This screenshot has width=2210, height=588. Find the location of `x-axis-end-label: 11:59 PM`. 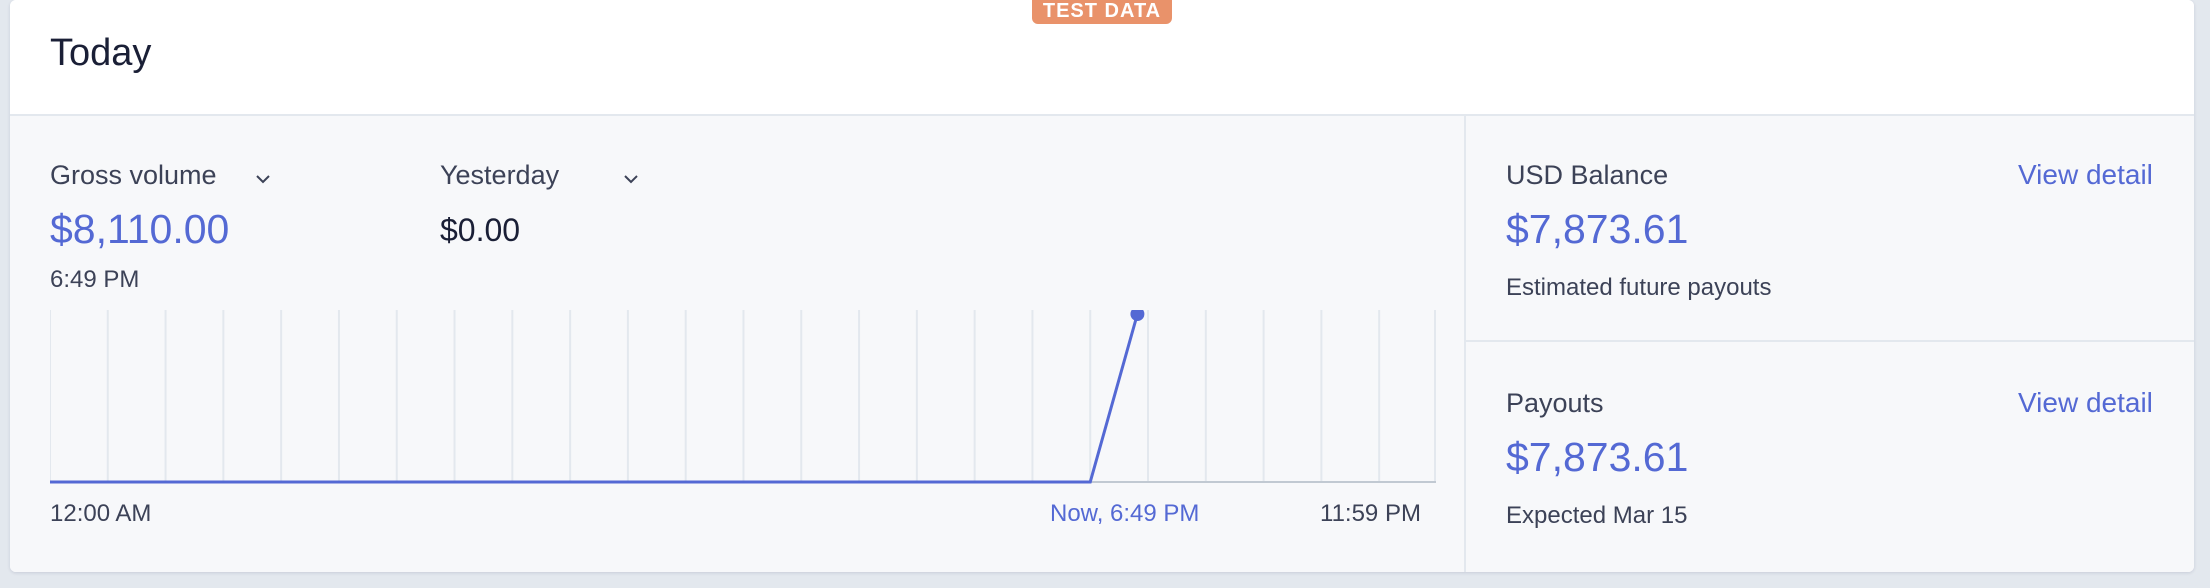

x-axis-end-label: 11:59 PM is located at coordinates (1370, 513).